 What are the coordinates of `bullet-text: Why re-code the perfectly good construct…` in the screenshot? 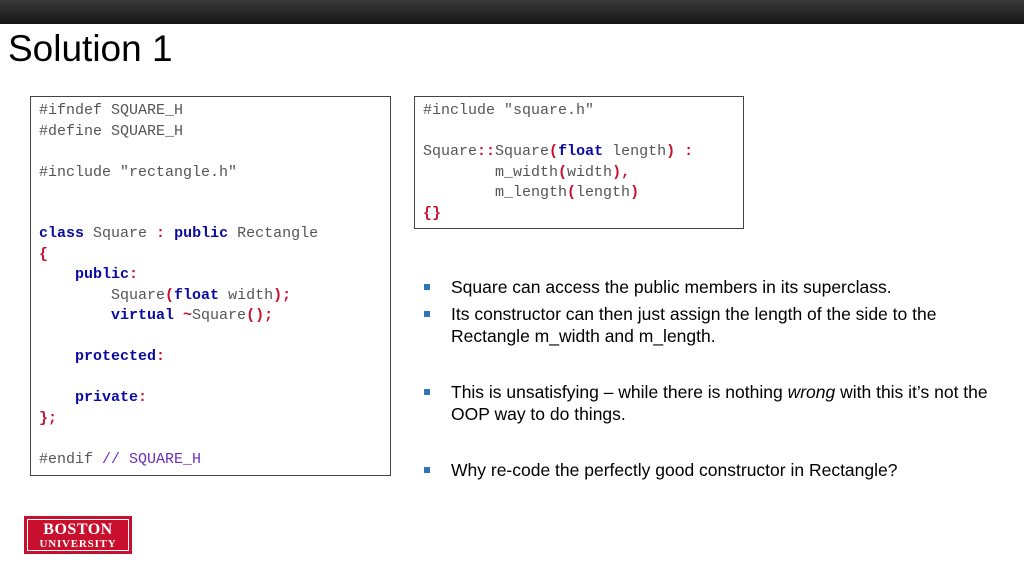 It's located at (674, 469).